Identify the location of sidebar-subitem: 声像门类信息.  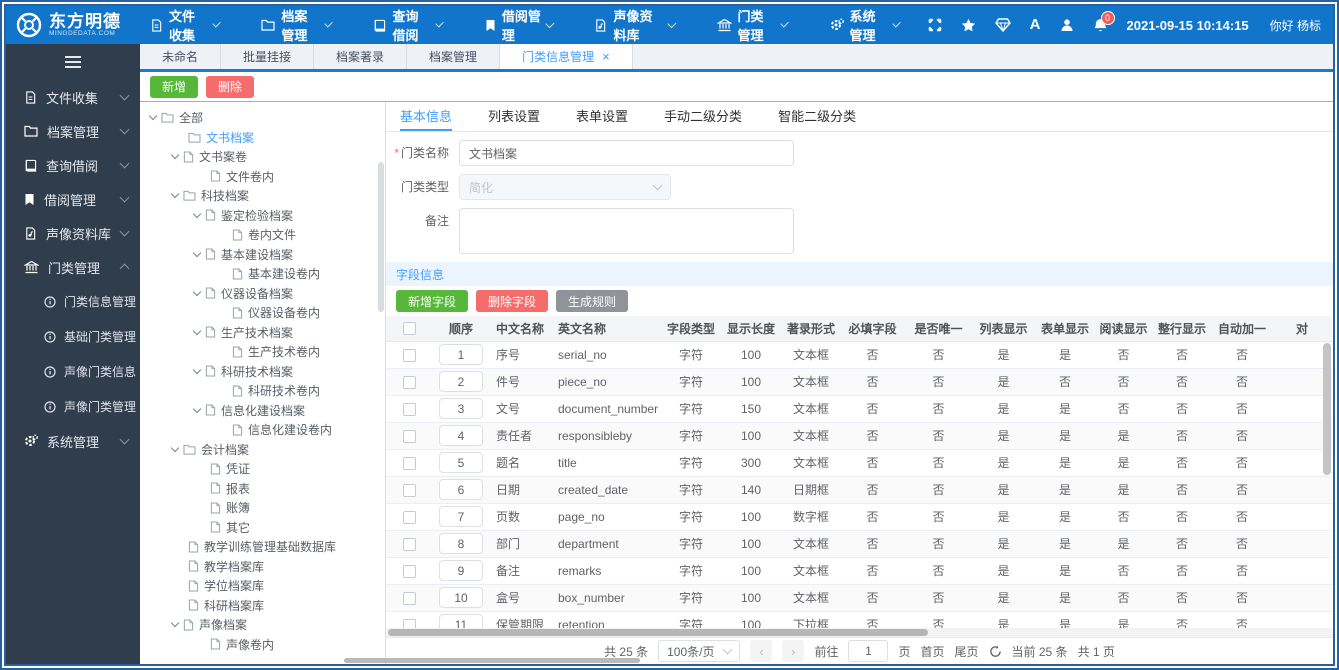
(73, 371).